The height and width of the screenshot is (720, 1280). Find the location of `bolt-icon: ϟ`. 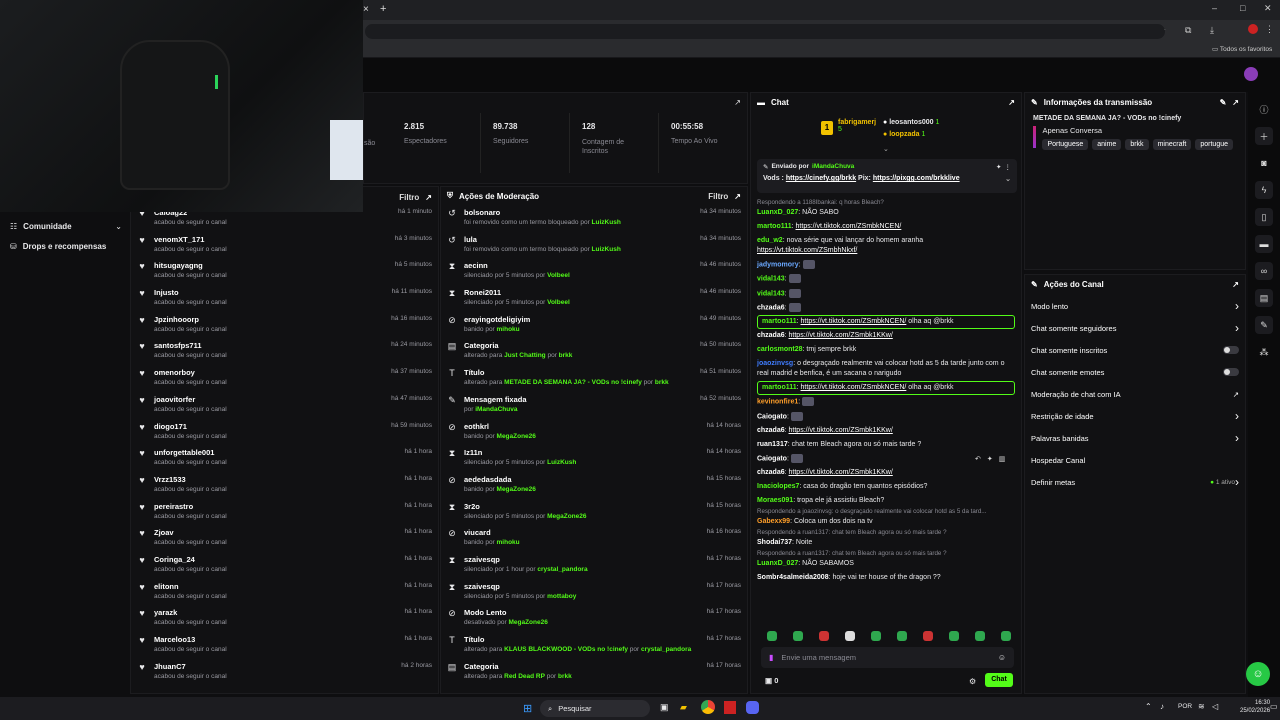

bolt-icon: ϟ is located at coordinates (1264, 190).